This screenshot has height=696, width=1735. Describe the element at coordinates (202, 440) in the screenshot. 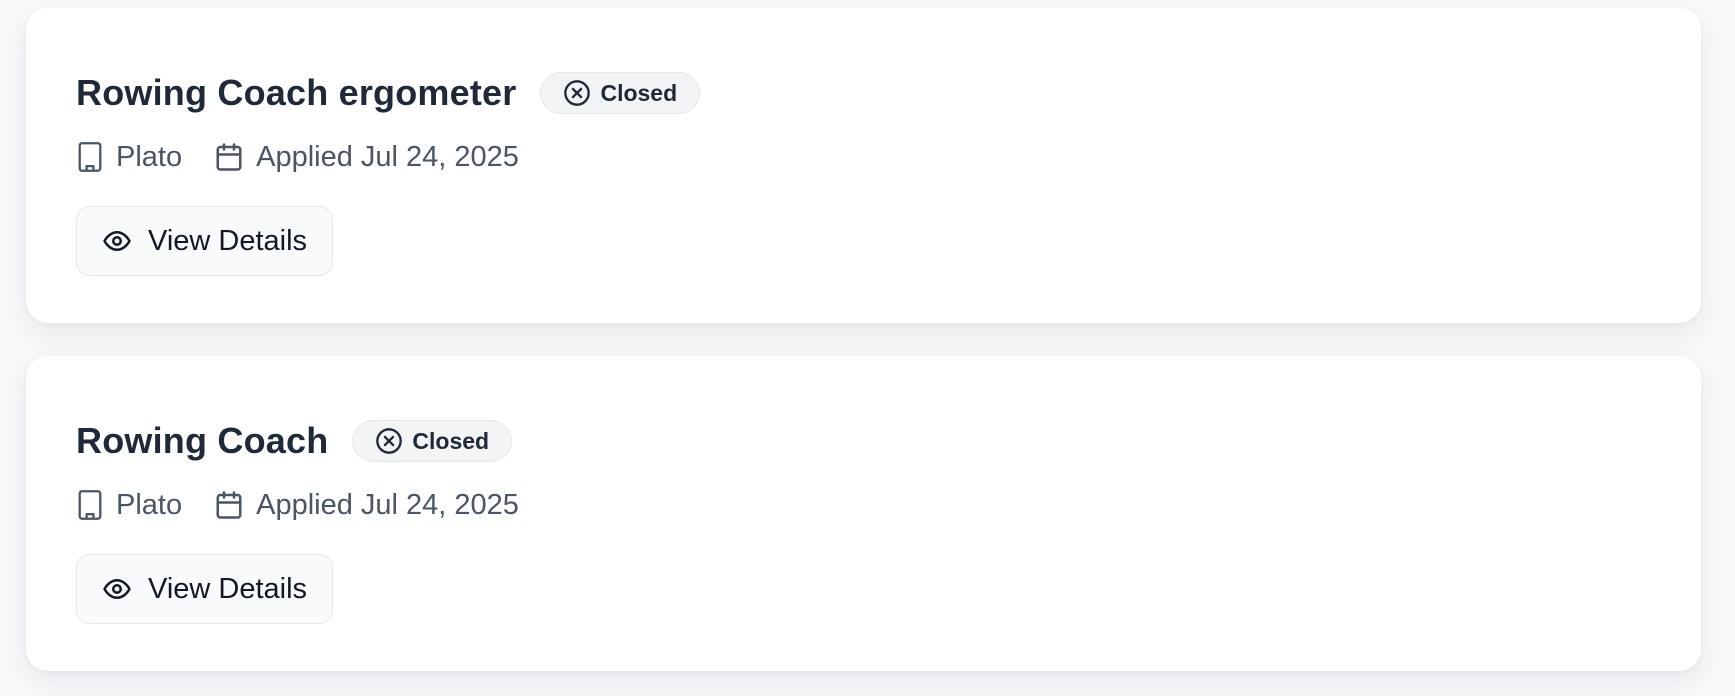

I see `job-title: Rowing Coach` at that location.